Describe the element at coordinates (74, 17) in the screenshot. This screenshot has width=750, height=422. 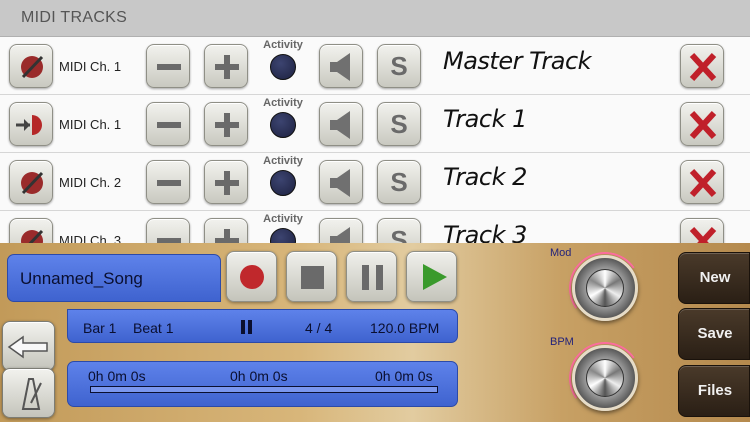
I see `page-title: MIDI TRACKS` at that location.